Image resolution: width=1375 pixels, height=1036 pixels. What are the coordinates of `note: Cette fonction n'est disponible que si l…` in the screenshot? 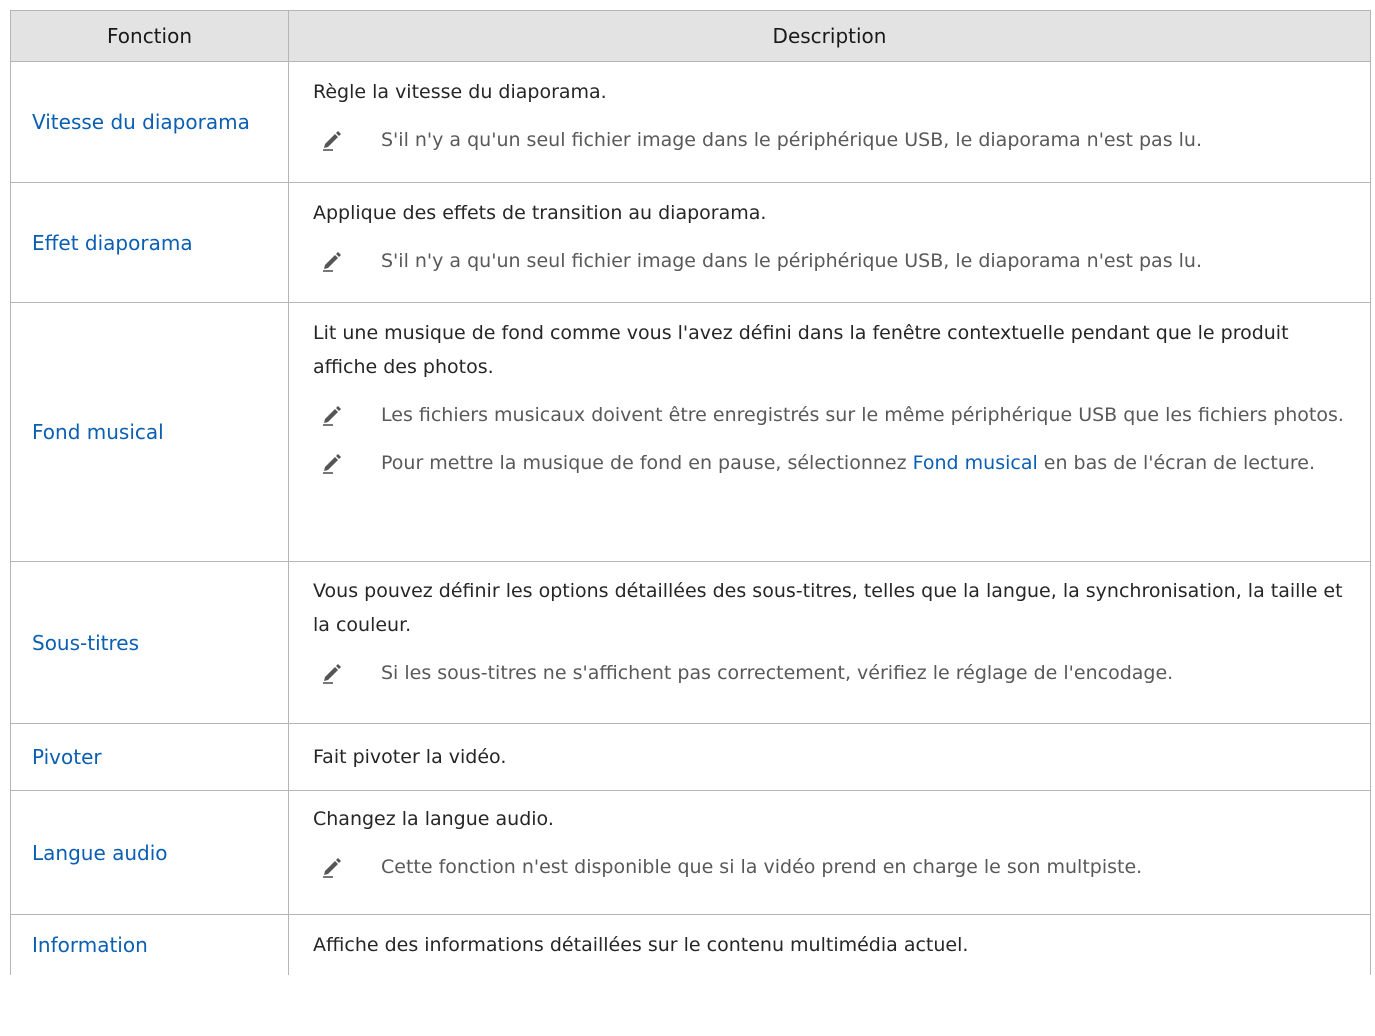 It's located at (830, 867).